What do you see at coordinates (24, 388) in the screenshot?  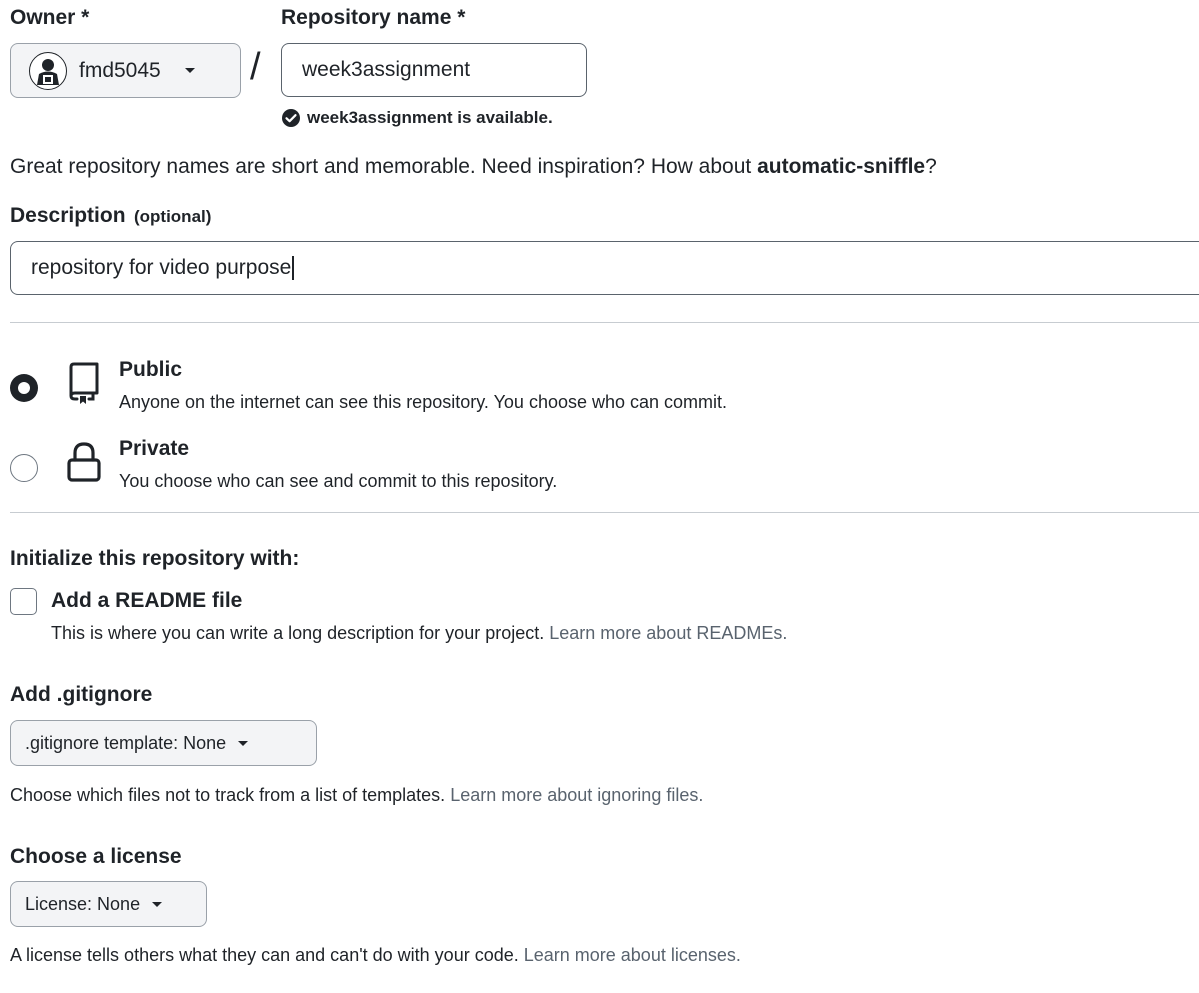 I see `public-radio` at bounding box center [24, 388].